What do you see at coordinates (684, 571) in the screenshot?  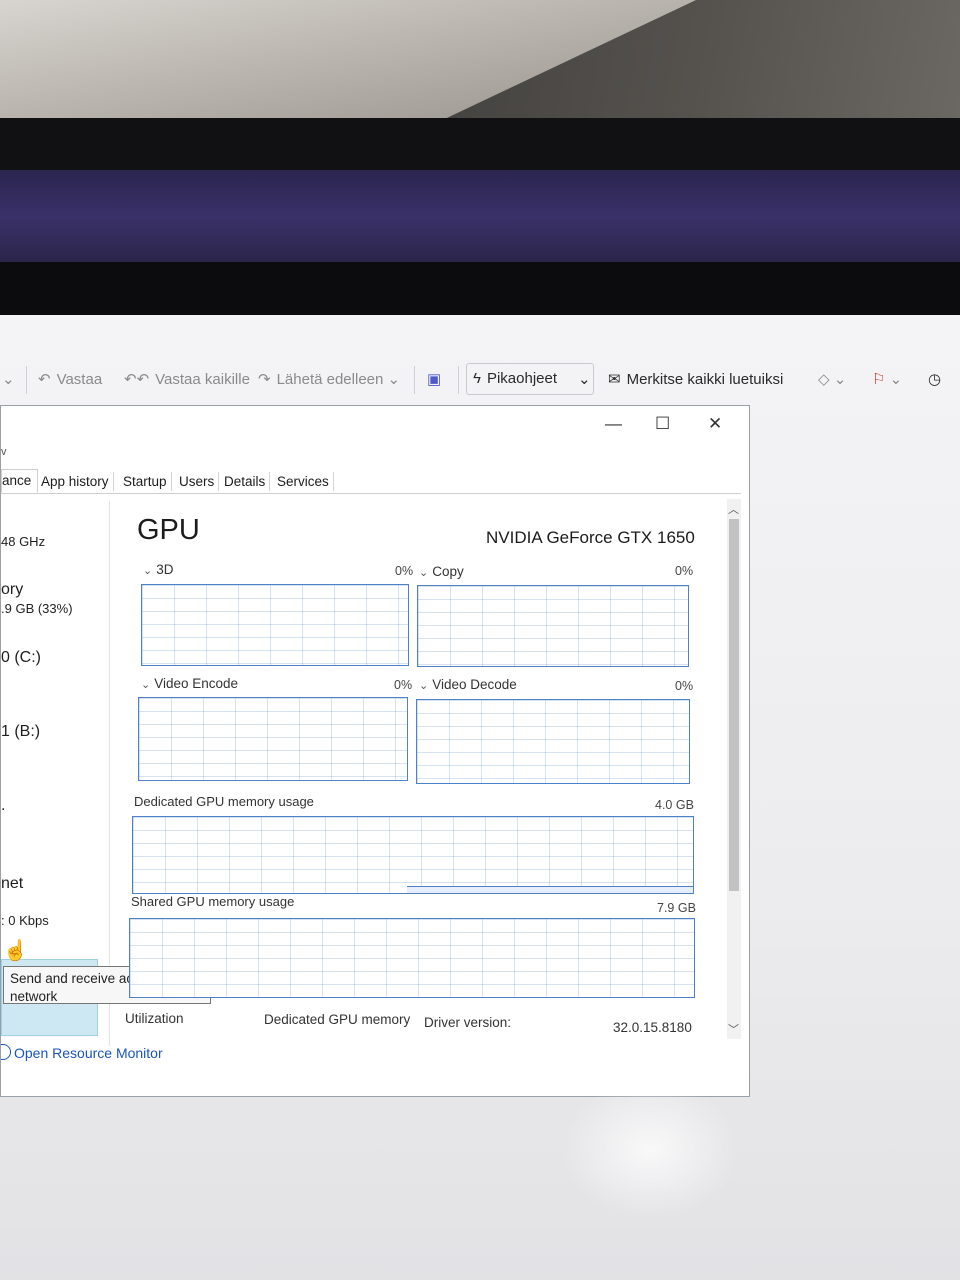 I see `engine-percent-copy: 0%` at bounding box center [684, 571].